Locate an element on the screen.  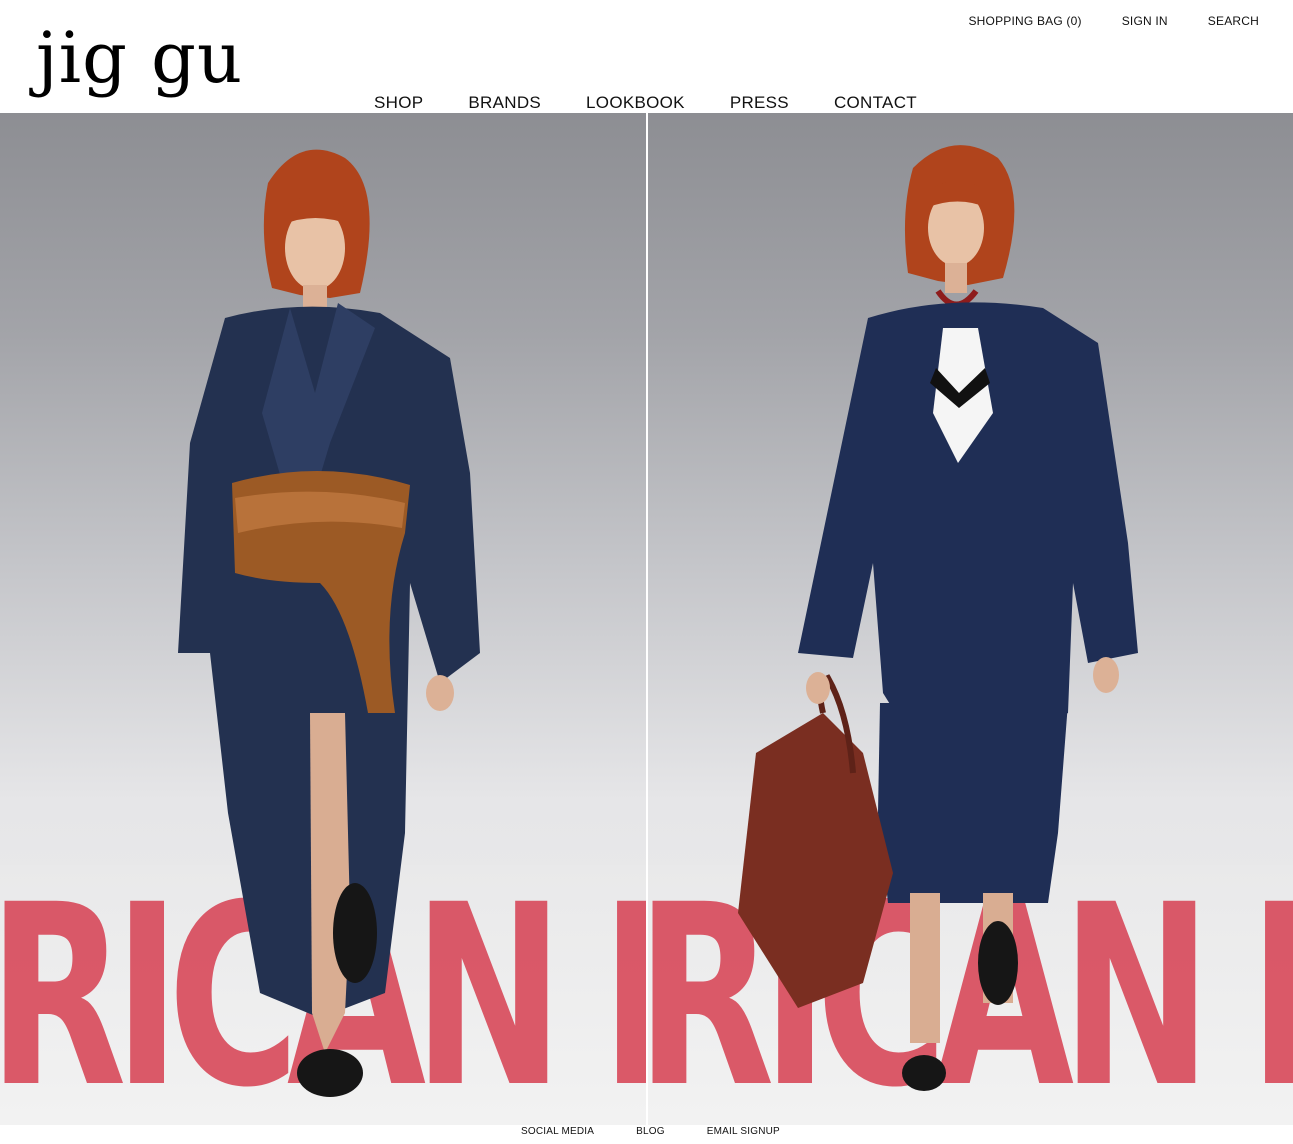
main-nav: SHOP BRANDS LOOKBOOK PRESS CONTACT is located at coordinates (645, 103).